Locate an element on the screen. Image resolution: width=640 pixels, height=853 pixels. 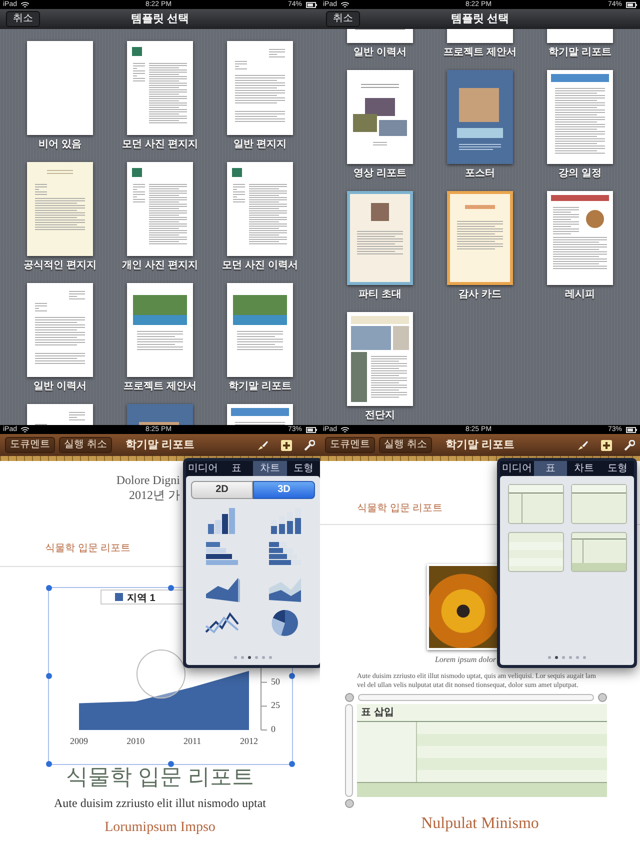
axis-label: 0 is located at coordinates (273, 729).